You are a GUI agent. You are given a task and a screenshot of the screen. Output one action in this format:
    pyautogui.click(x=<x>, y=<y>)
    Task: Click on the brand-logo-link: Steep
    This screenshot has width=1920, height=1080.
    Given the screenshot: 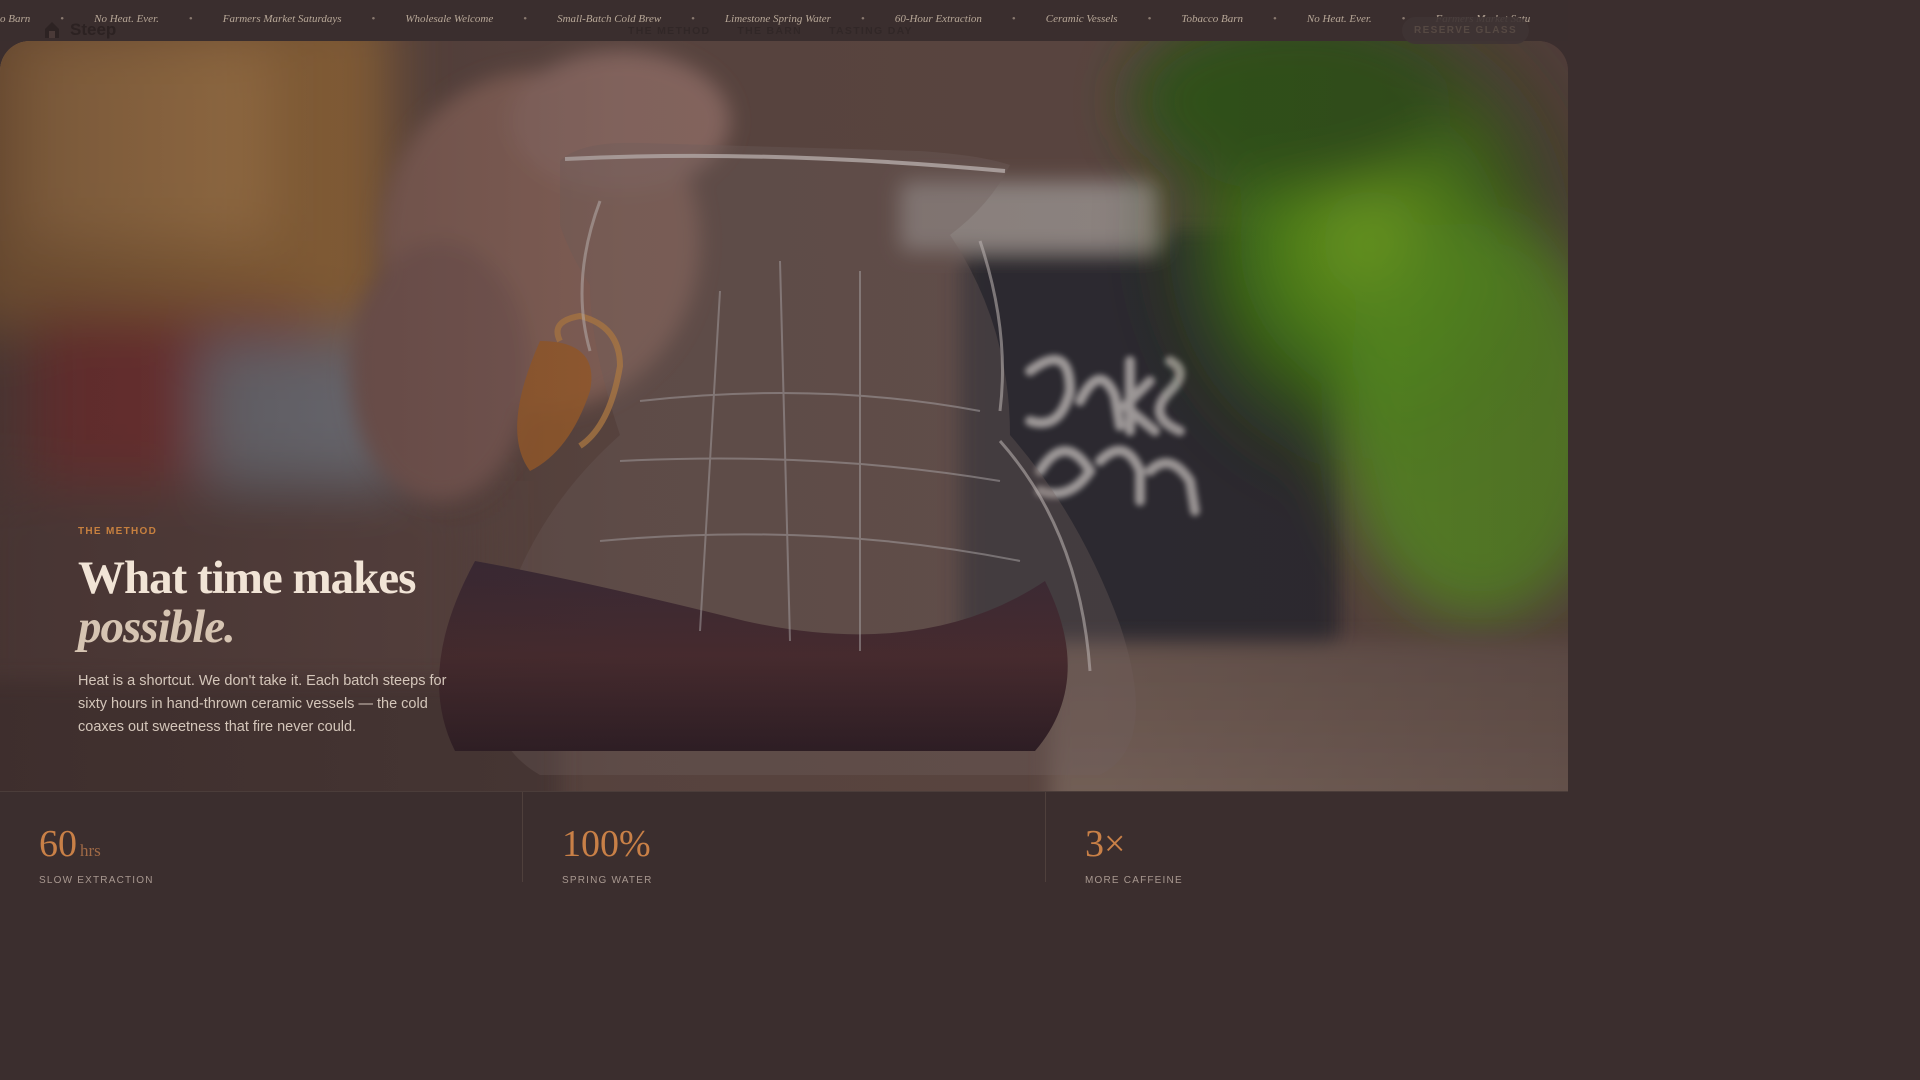 What is the action you would take?
    pyautogui.click(x=80, y=30)
    